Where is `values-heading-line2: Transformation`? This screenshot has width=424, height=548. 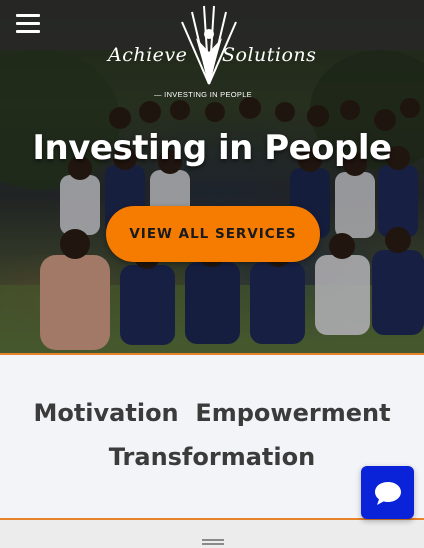
values-heading-line2: Transformation is located at coordinates (212, 457).